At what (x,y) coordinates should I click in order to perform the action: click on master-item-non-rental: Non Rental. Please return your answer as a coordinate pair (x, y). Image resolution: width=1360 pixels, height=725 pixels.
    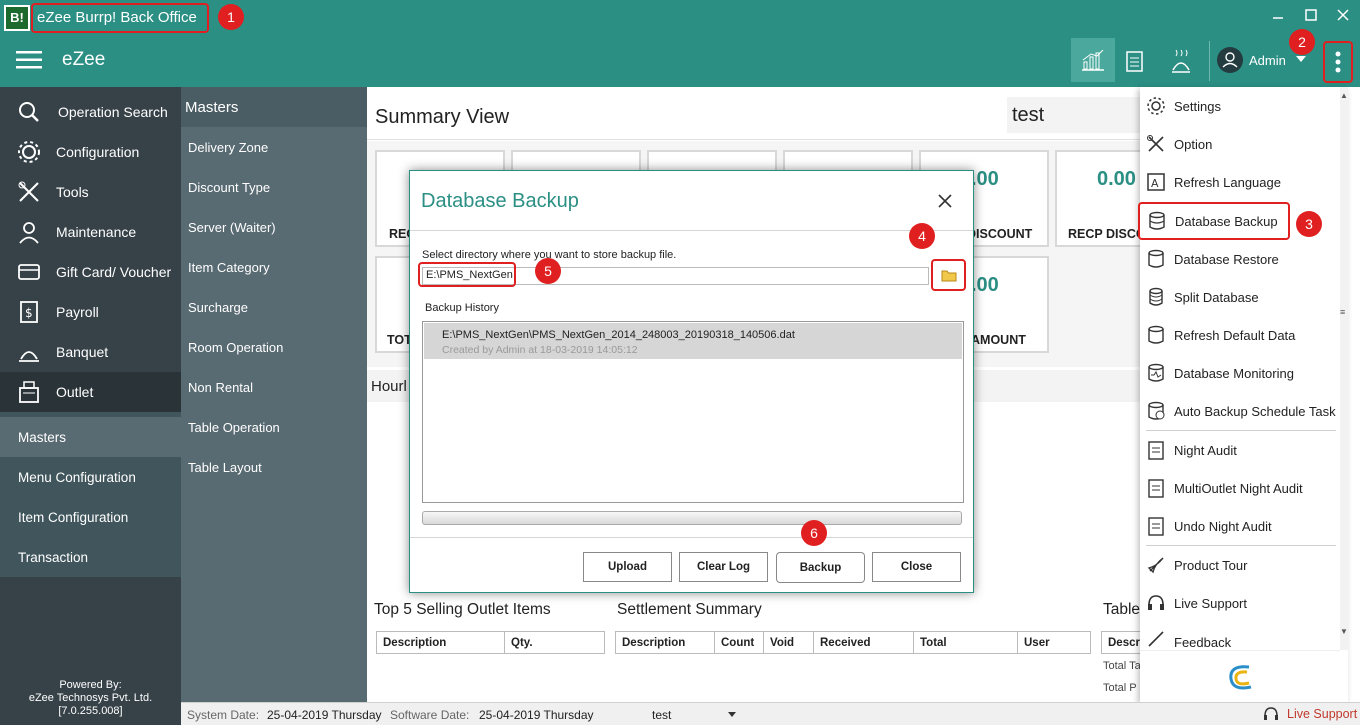
    Looking at the image, I should click on (220, 387).